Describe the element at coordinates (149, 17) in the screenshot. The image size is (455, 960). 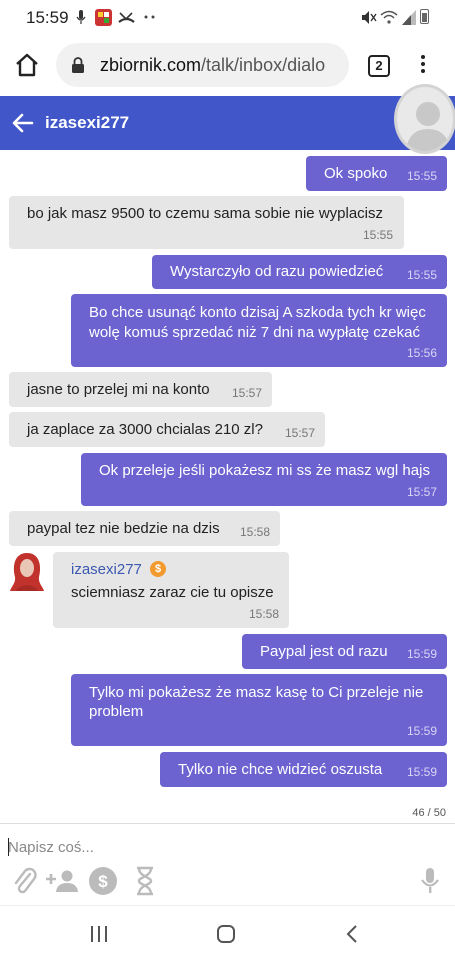
I see `more-dots-icon` at that location.